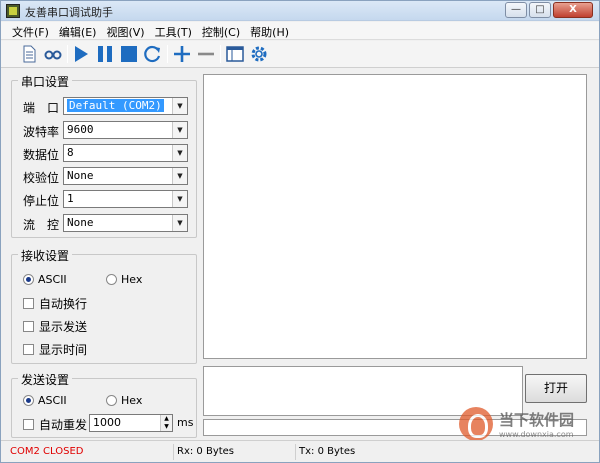 This screenshot has width=600, height=463. What do you see at coordinates (153, 54) in the screenshot?
I see `refresh-icon` at bounding box center [153, 54].